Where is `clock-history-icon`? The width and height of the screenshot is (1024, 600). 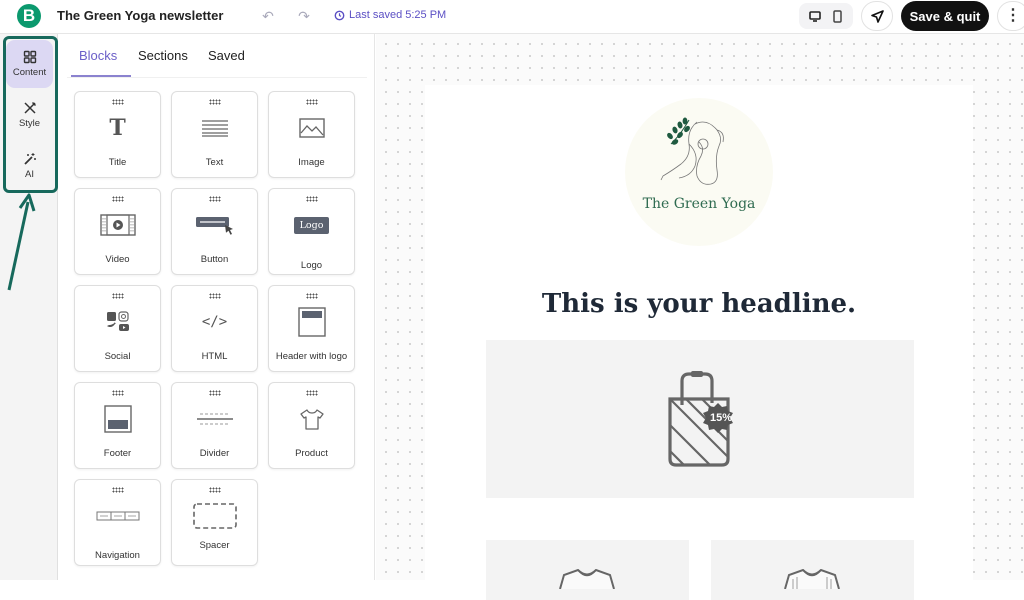
clock-history-icon is located at coordinates (339, 15).